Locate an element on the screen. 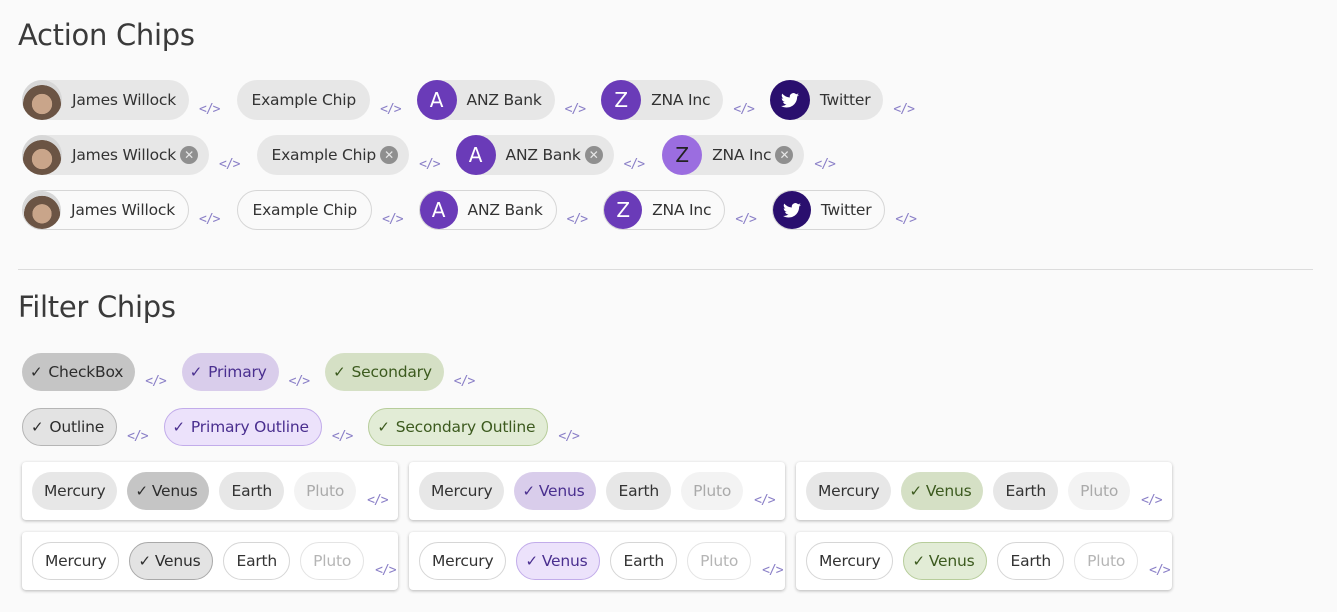 Image resolution: width=1337 pixels, height=612 pixels. planet-chip-group-outline-secondary: Mercury ✓ Venus Earth Pluto </> is located at coordinates (984, 561).